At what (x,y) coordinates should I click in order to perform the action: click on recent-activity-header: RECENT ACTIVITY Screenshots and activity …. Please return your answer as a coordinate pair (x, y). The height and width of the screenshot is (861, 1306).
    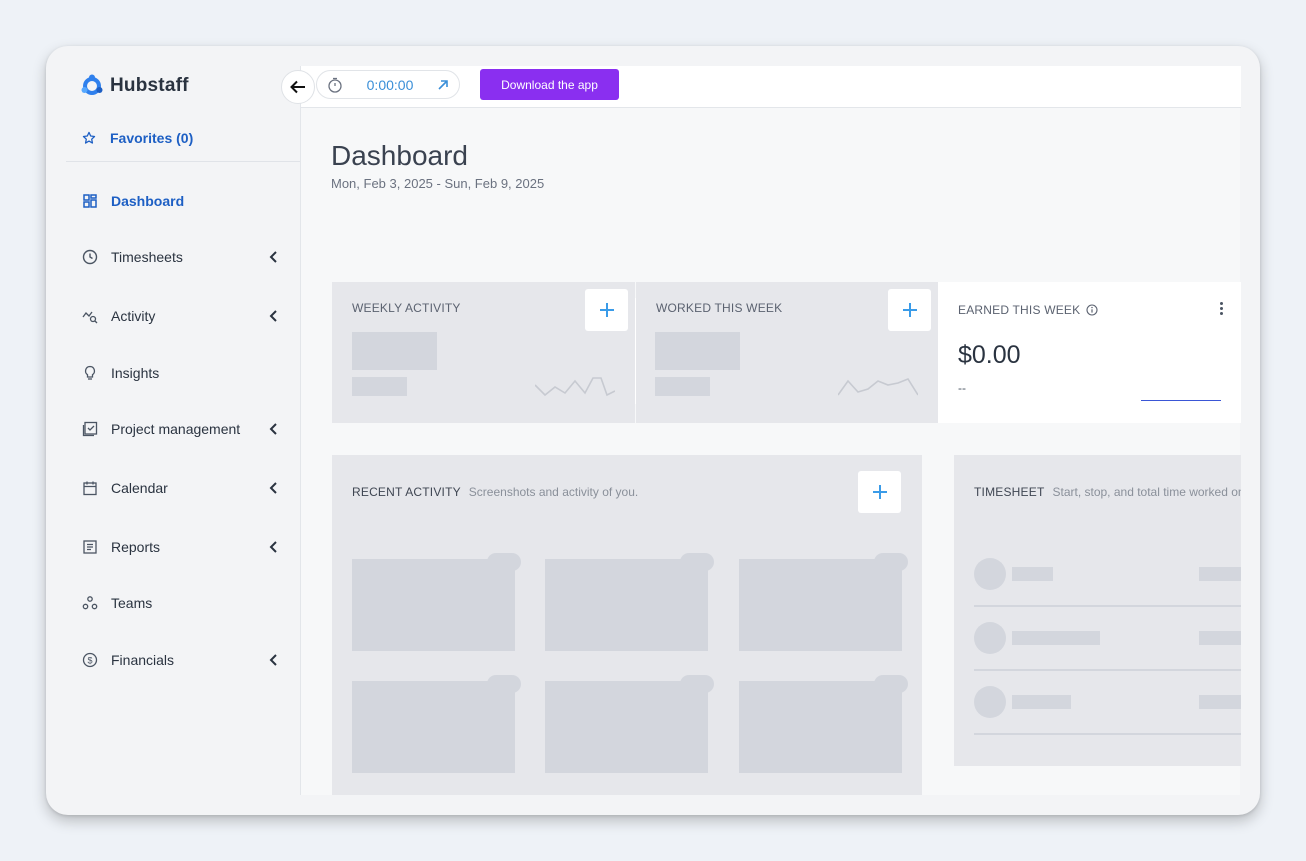
    Looking at the image, I should click on (495, 492).